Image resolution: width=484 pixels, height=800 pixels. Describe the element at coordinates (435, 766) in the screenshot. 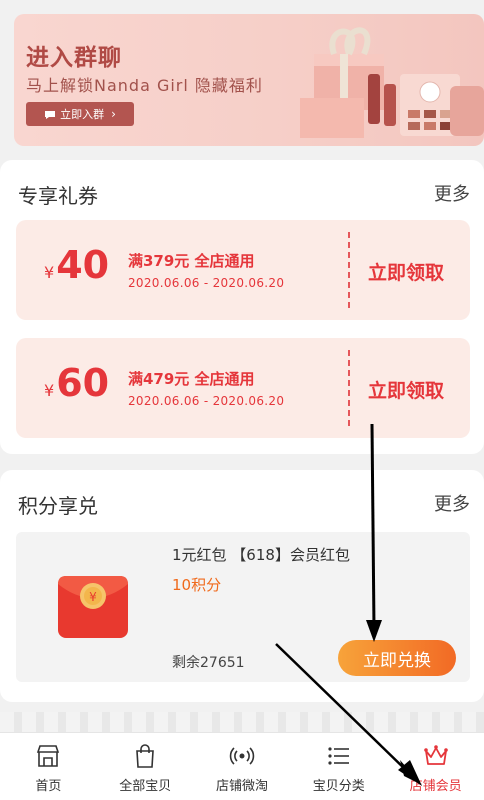

I see `tab-store-membership: 店铺会员` at that location.